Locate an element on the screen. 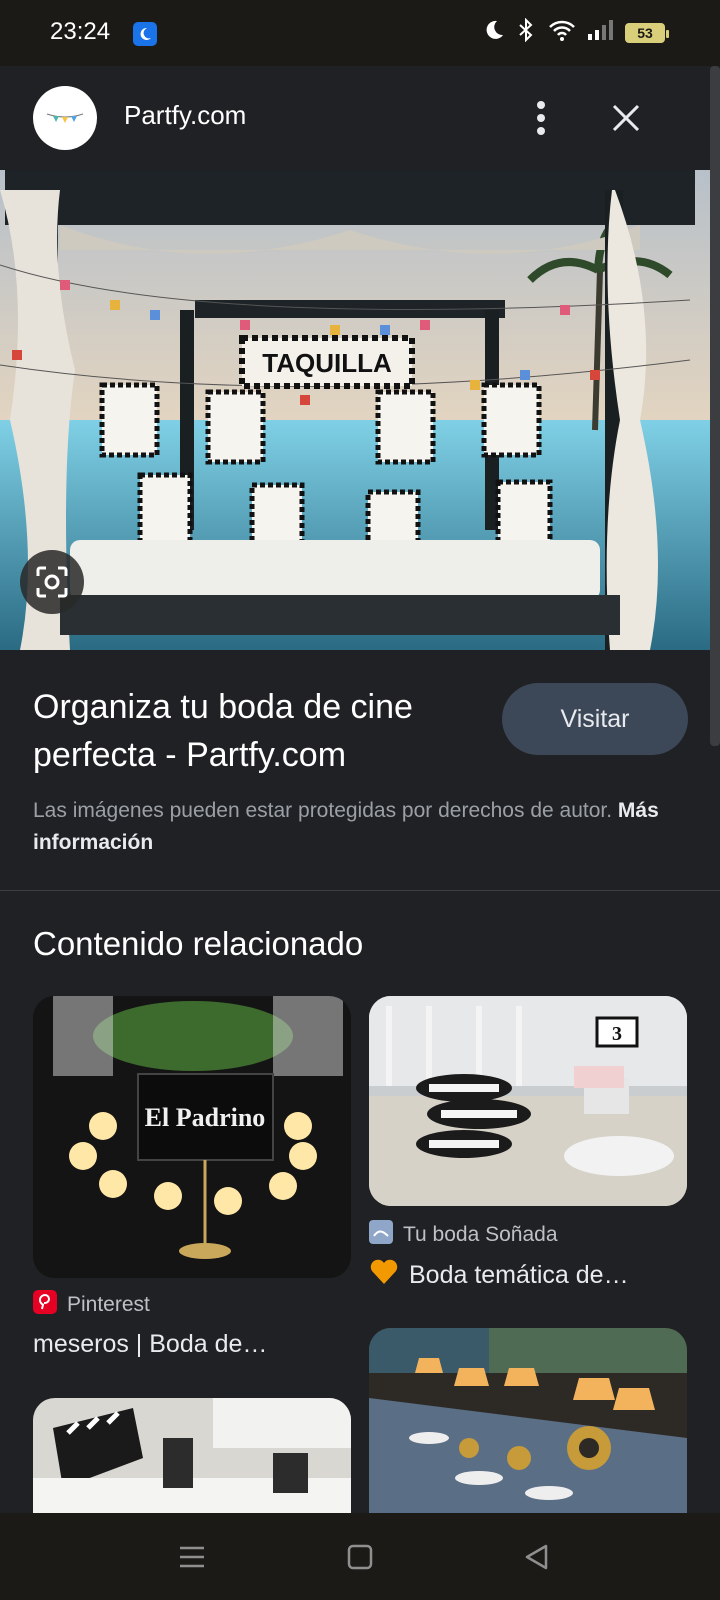  system-navigation-bar is located at coordinates (360, 1556).